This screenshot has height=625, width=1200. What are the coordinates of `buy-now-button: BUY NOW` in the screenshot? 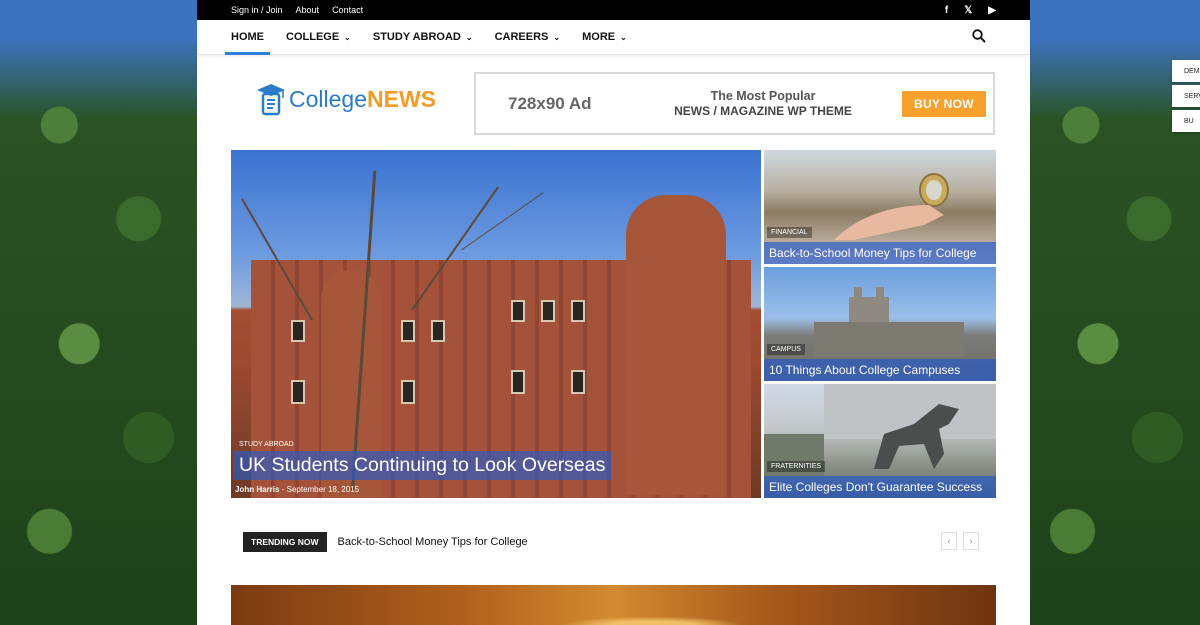 It's located at (944, 103).